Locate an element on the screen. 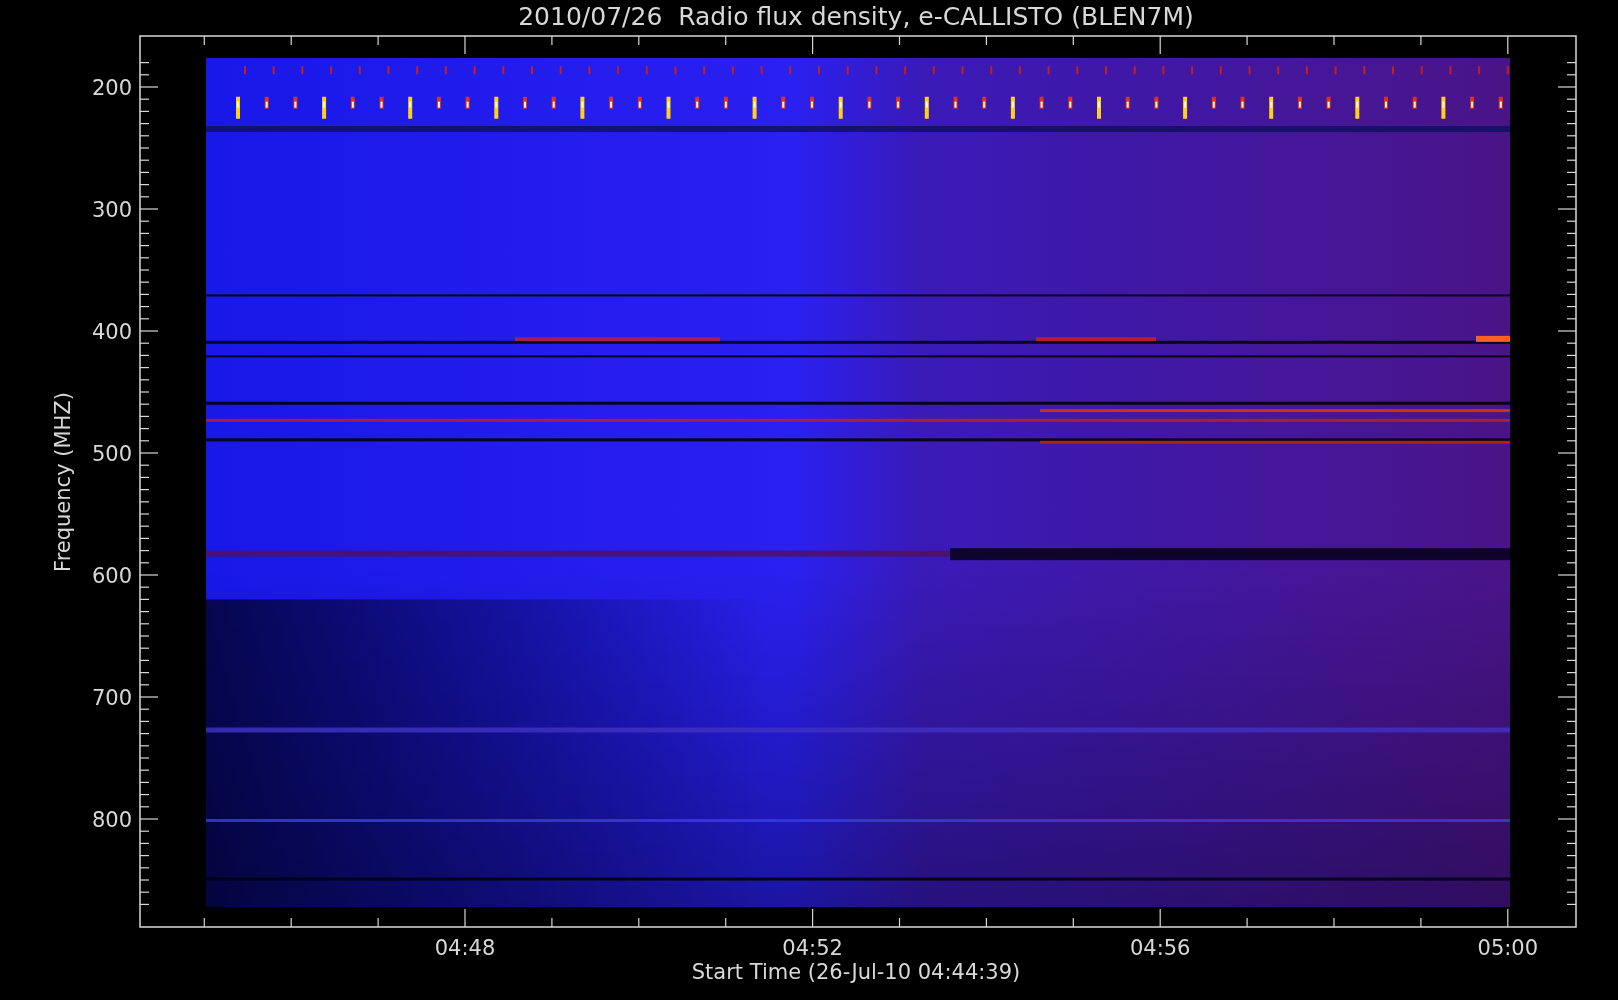 The height and width of the screenshot is (1000, 1618). y-tick-label: 600 is located at coordinates (111, 576).